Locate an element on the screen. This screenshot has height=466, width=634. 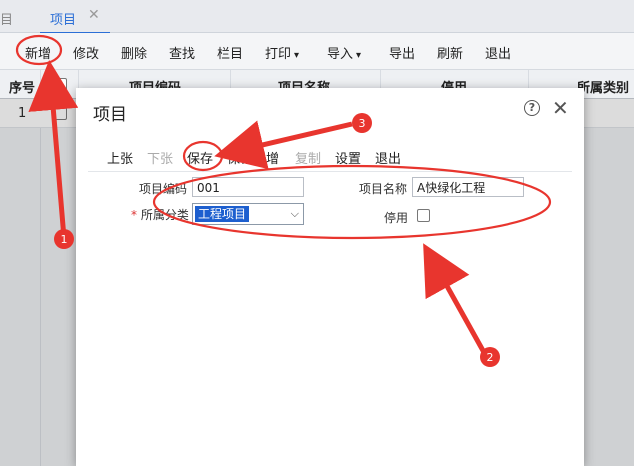
dialog-exit-button: 退出 is located at coordinates (388, 157).